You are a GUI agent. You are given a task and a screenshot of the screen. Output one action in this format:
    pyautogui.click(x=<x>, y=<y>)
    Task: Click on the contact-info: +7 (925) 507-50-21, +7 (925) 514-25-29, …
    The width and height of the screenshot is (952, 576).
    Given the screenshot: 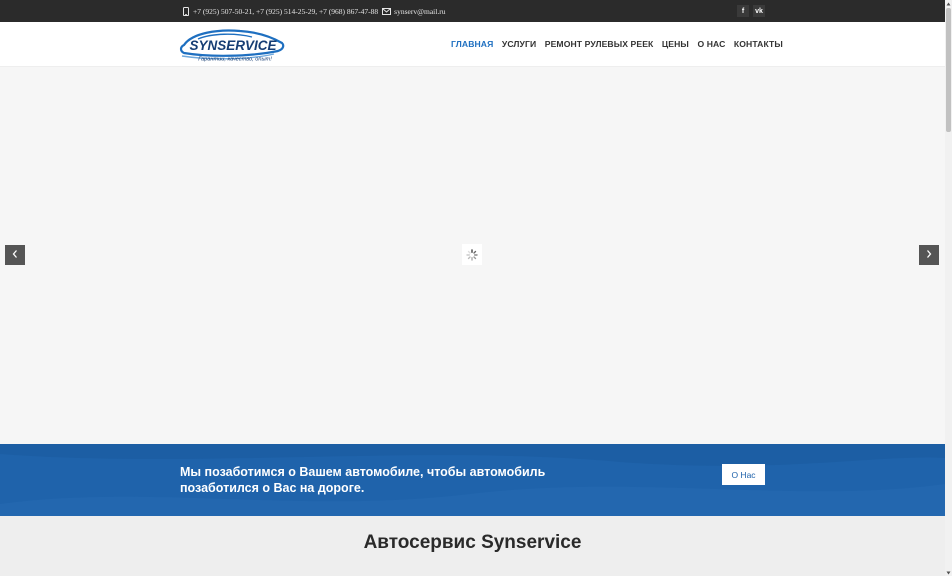 What is the action you would take?
    pyautogui.click(x=313, y=11)
    